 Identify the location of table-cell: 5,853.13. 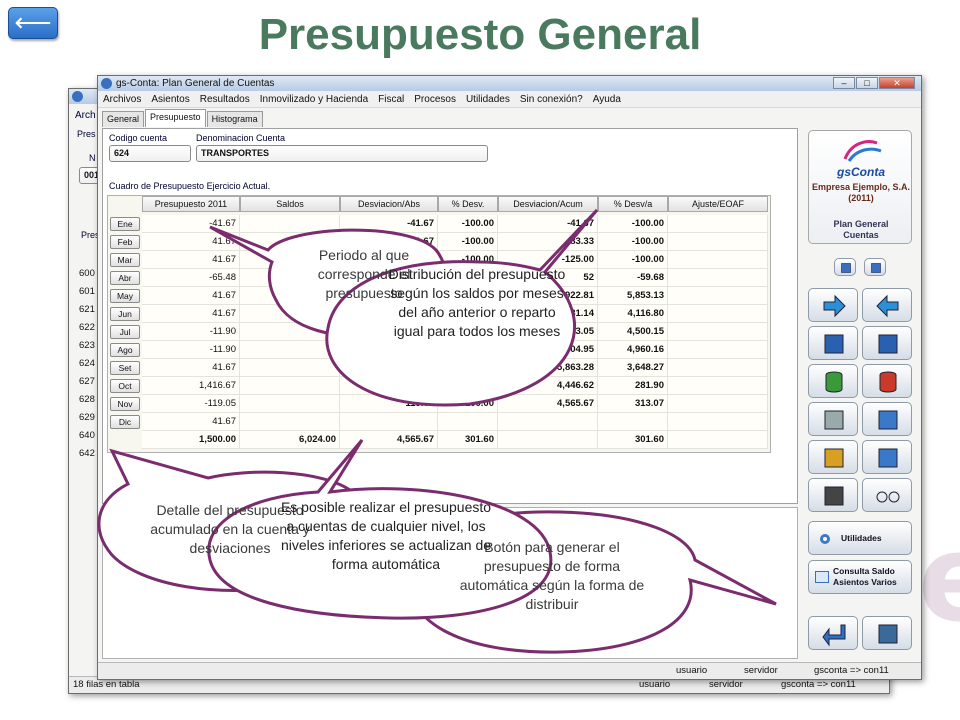
(633, 296).